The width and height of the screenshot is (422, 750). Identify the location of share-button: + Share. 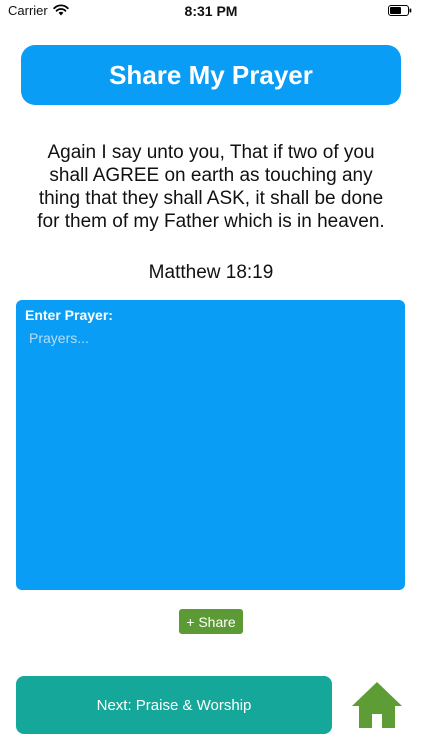
(211, 621).